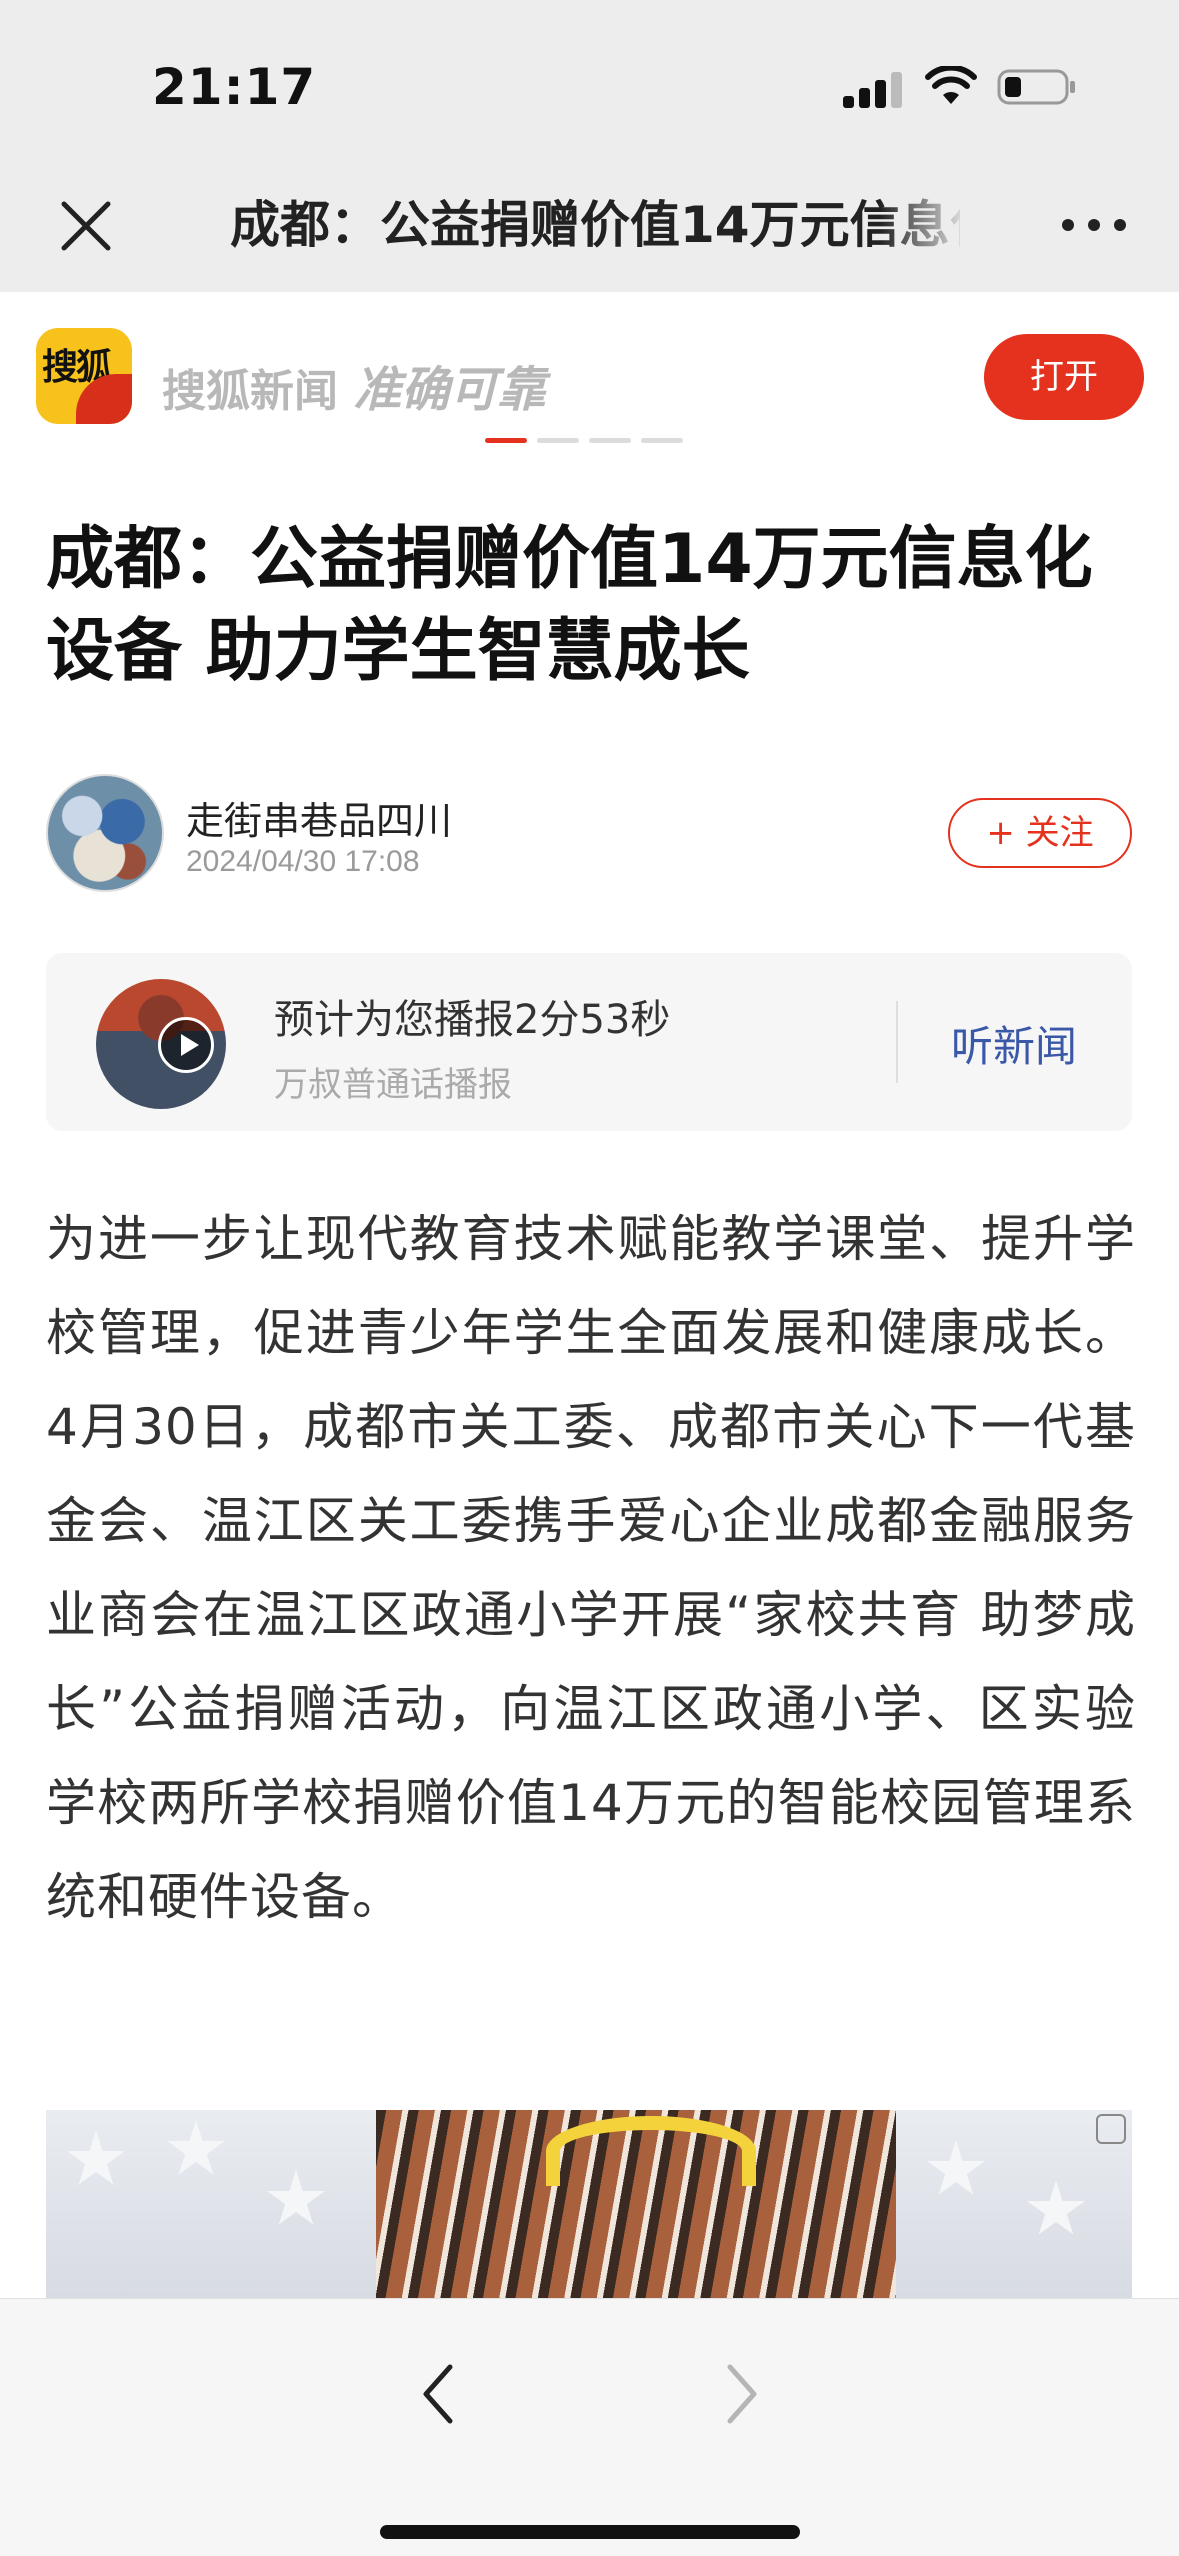 The width and height of the screenshot is (1179, 2556). Describe the element at coordinates (105, 833) in the screenshot. I see `author-avatar` at that location.